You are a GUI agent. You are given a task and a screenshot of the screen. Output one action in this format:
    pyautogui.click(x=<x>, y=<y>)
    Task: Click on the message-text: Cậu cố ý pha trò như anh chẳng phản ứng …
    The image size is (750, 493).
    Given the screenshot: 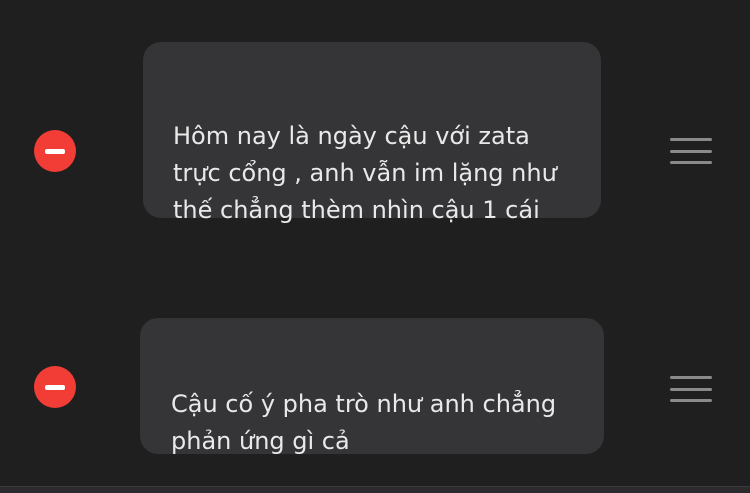 What is the action you would take?
    pyautogui.click(x=364, y=422)
    